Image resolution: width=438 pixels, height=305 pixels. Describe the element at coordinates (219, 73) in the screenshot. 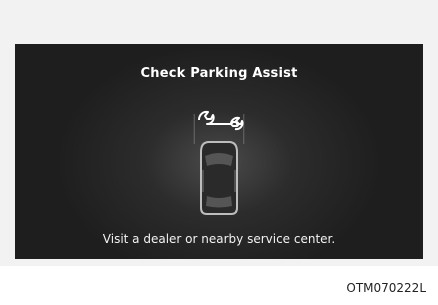

I see `display-title: Check Parking Assist` at that location.